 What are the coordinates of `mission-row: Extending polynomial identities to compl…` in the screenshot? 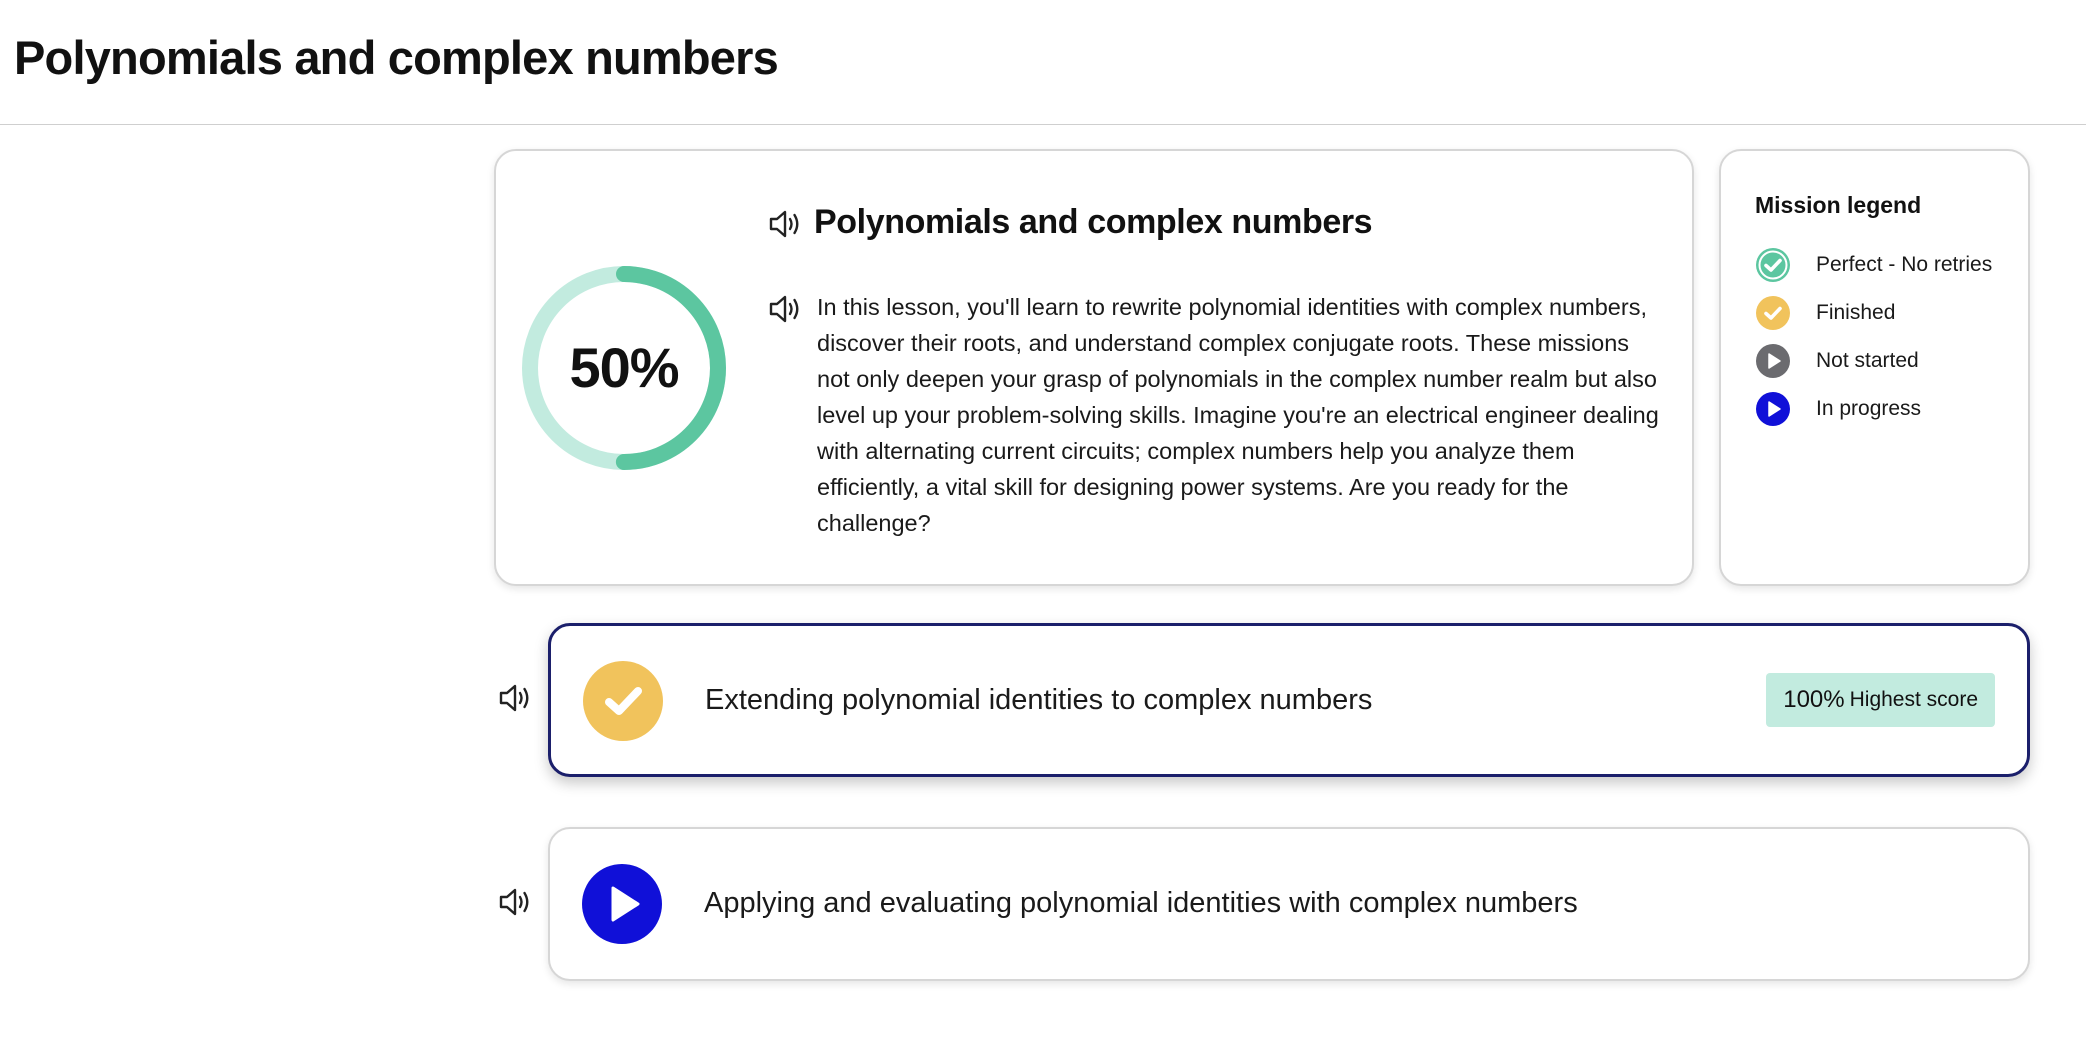 It's located at (1262, 700).